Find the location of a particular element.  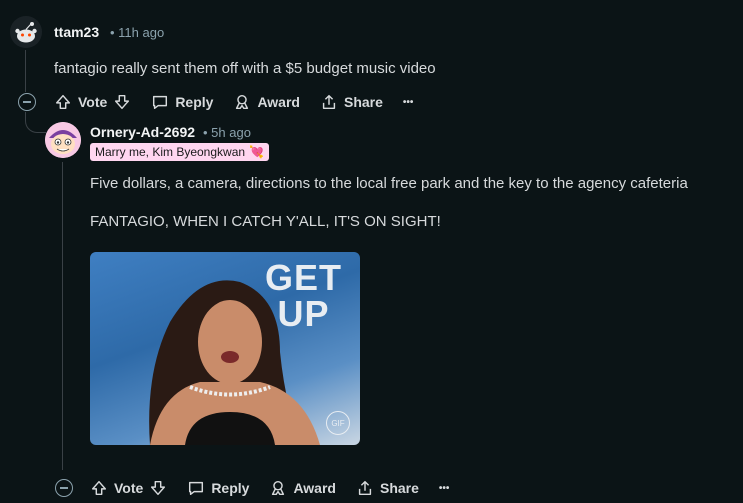

comment-timestamp: • 5h ago is located at coordinates (227, 132).